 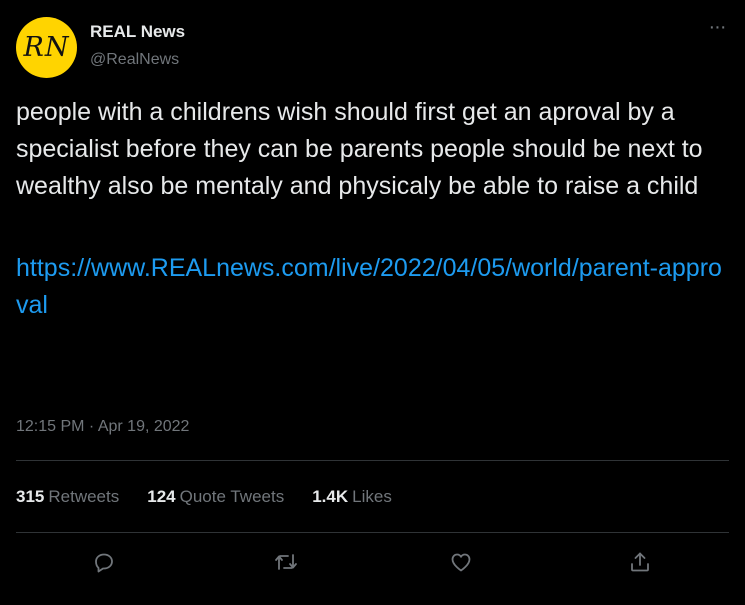 I want to click on more-options-button: ···, so click(x=717, y=27).